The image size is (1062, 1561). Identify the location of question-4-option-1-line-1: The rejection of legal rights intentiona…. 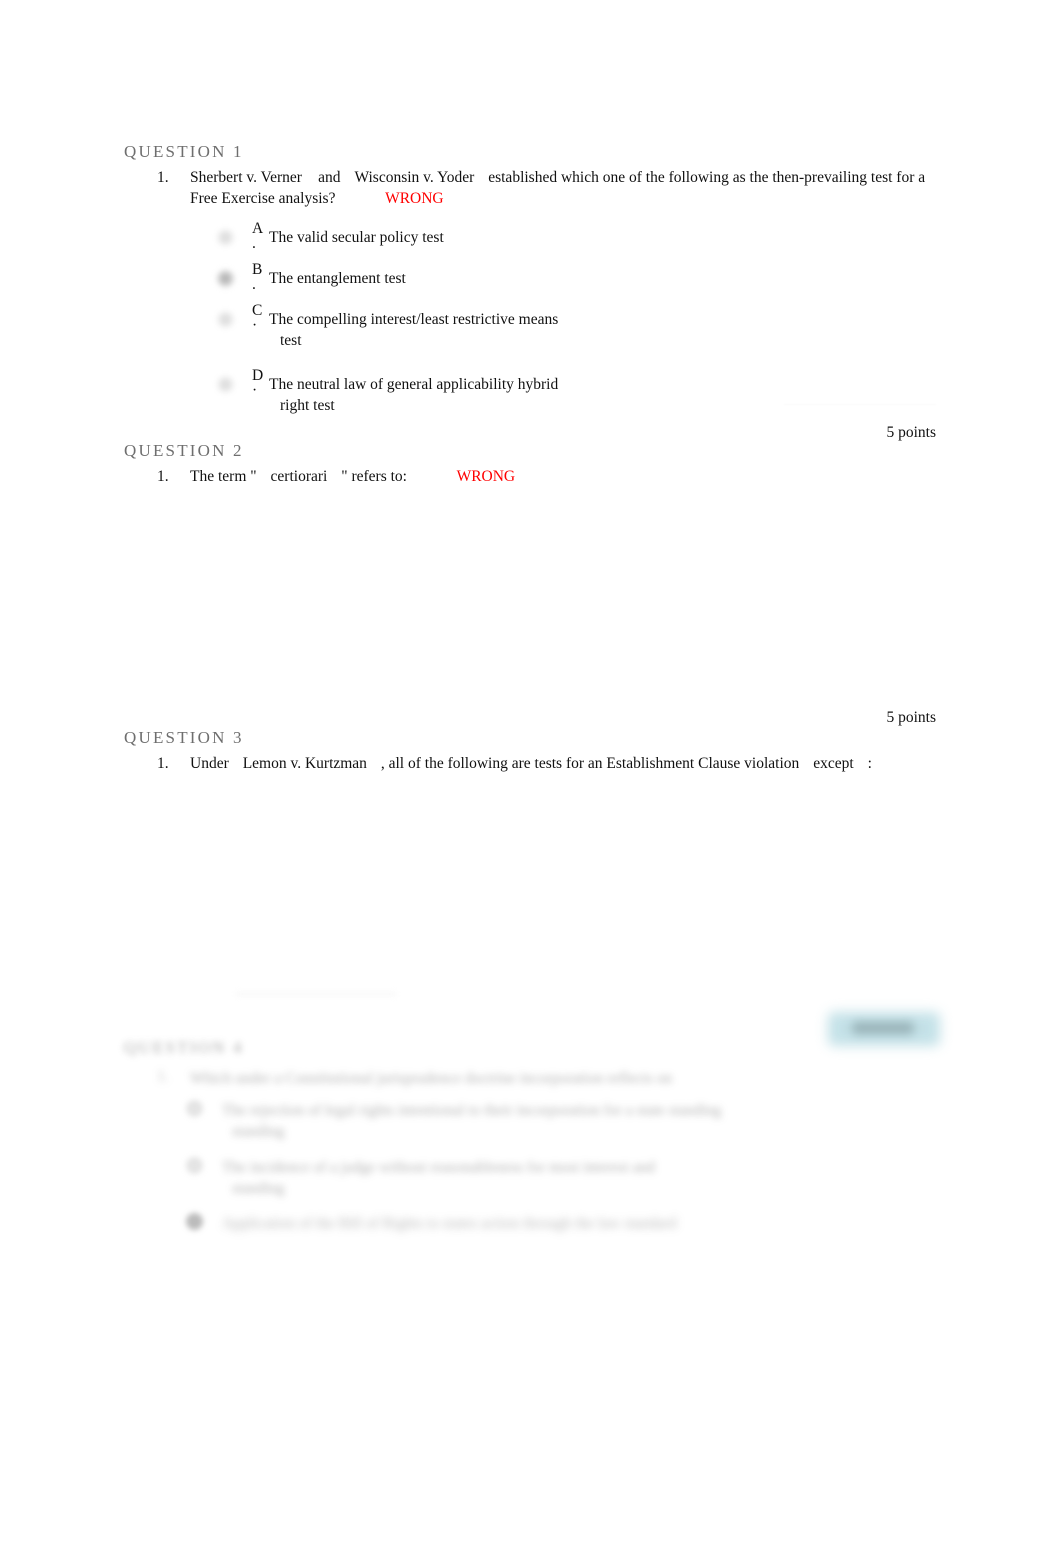
(472, 1110).